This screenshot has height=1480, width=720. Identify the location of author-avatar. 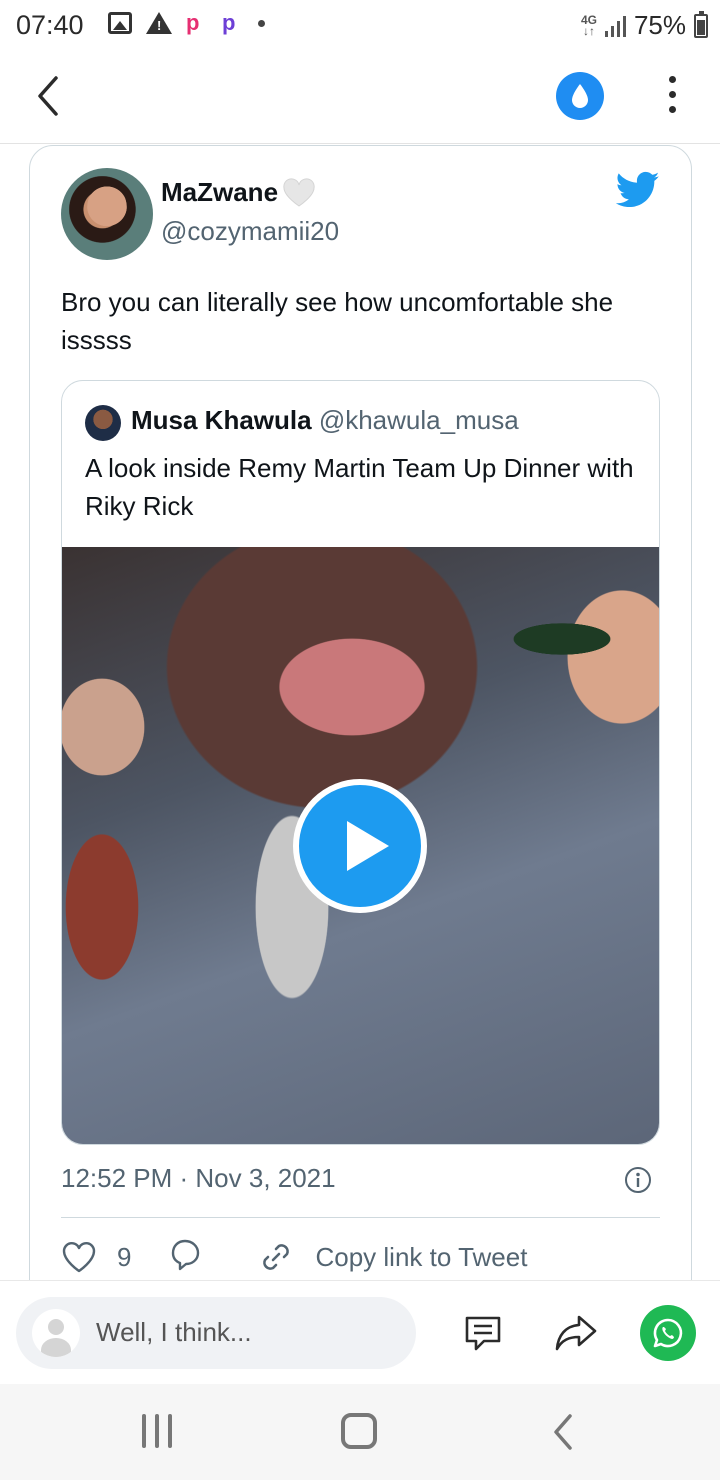
(107, 214).